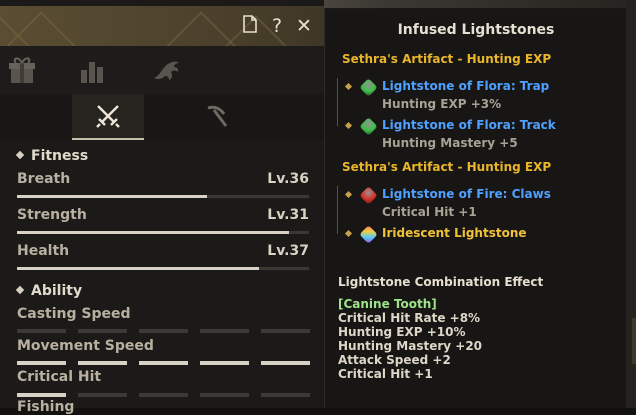 This screenshot has height=415, width=636. Describe the element at coordinates (454, 233) in the screenshot. I see `lightstone-name: Iridescent Lightstone` at that location.